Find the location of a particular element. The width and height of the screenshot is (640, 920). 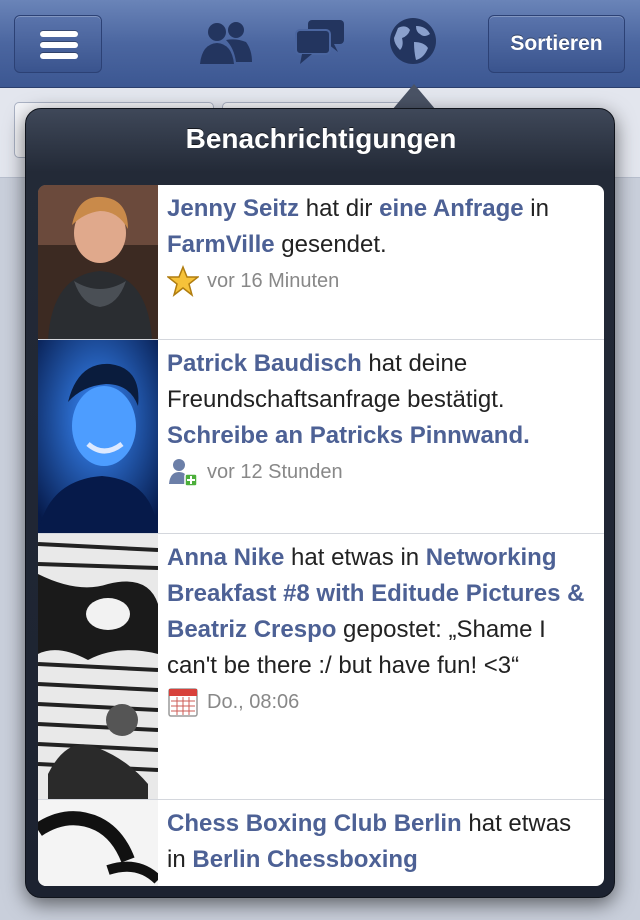

globe-icon is located at coordinates (413, 43).